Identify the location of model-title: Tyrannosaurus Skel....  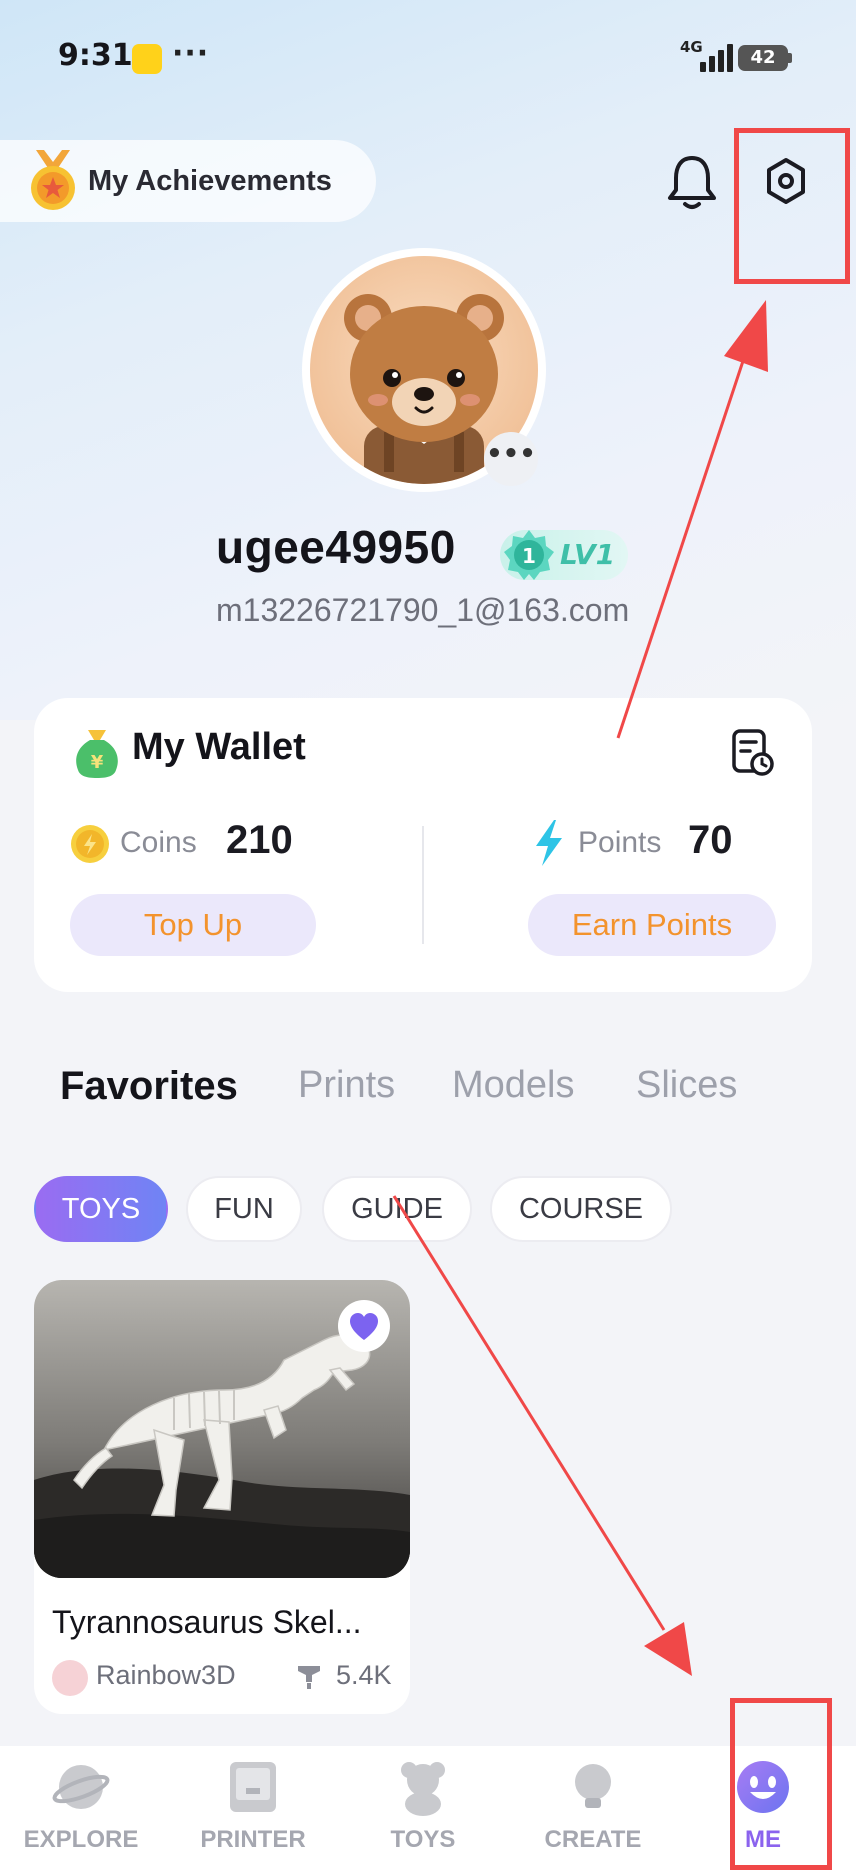
(207, 1622).